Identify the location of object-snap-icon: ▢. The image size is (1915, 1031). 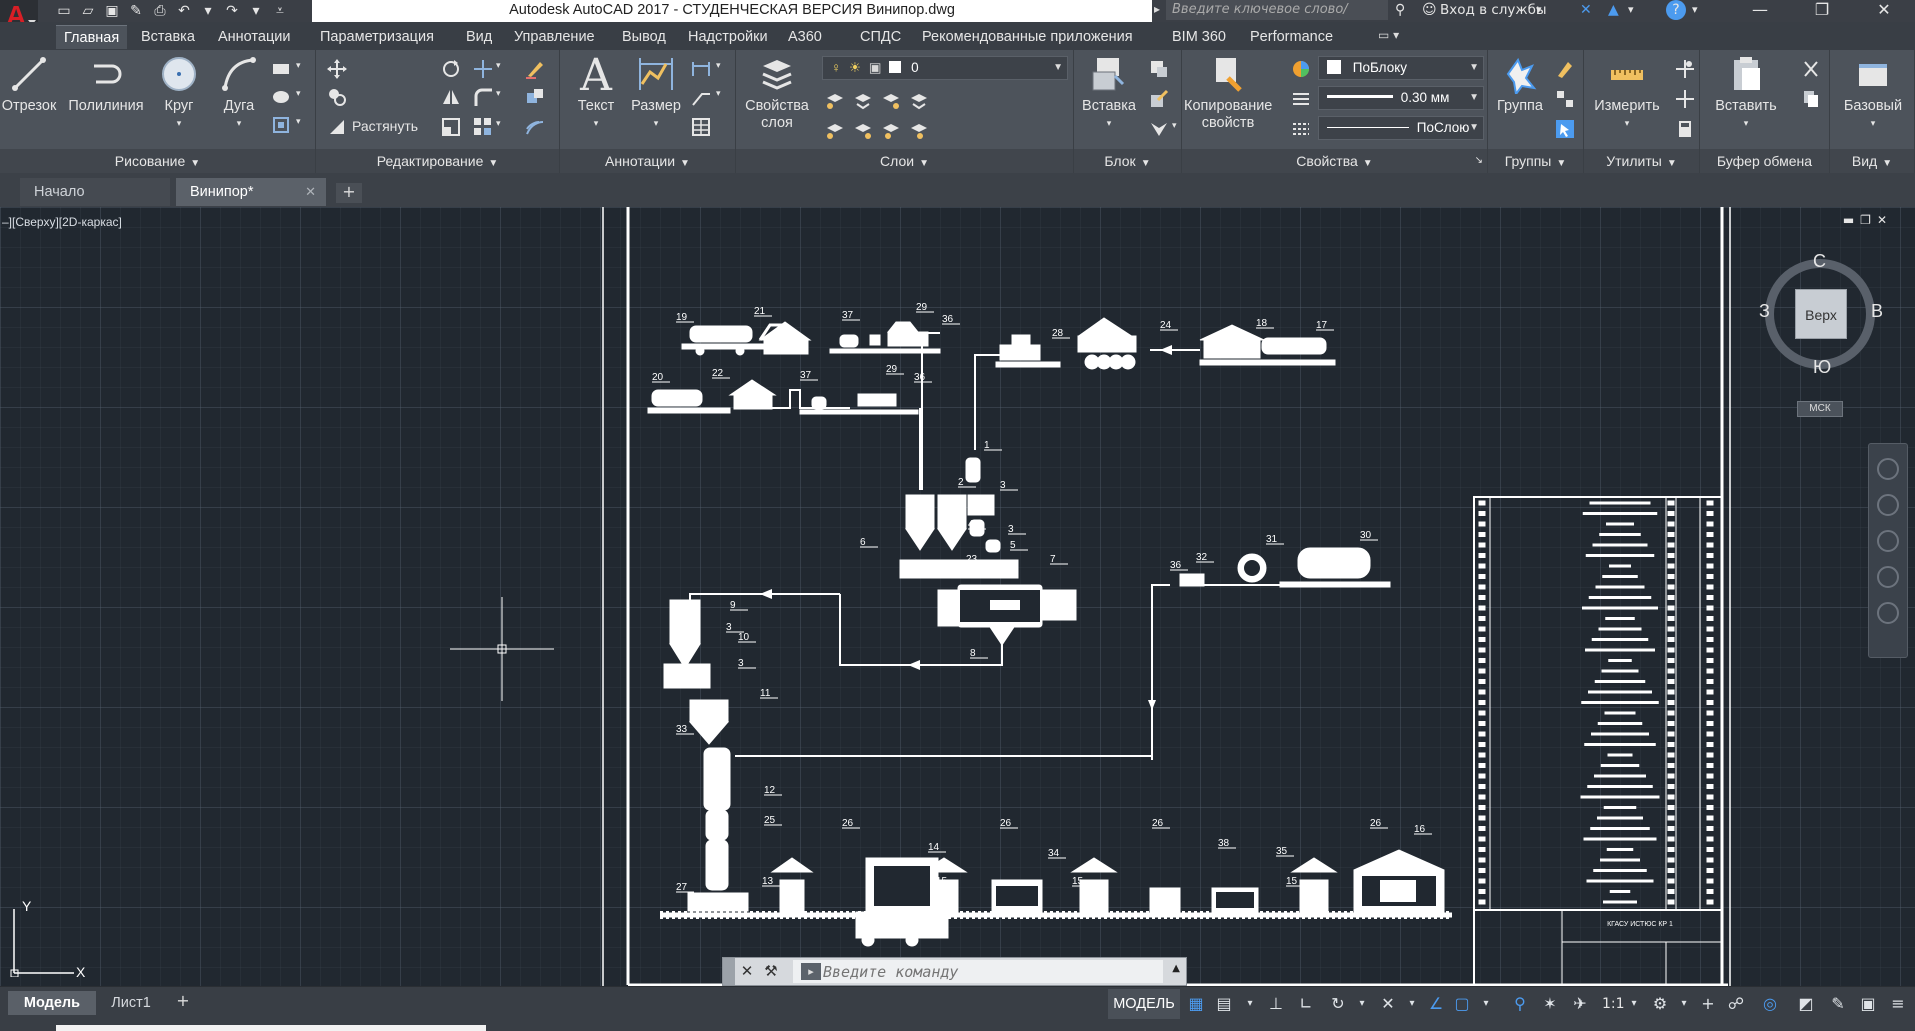
(1462, 1004).